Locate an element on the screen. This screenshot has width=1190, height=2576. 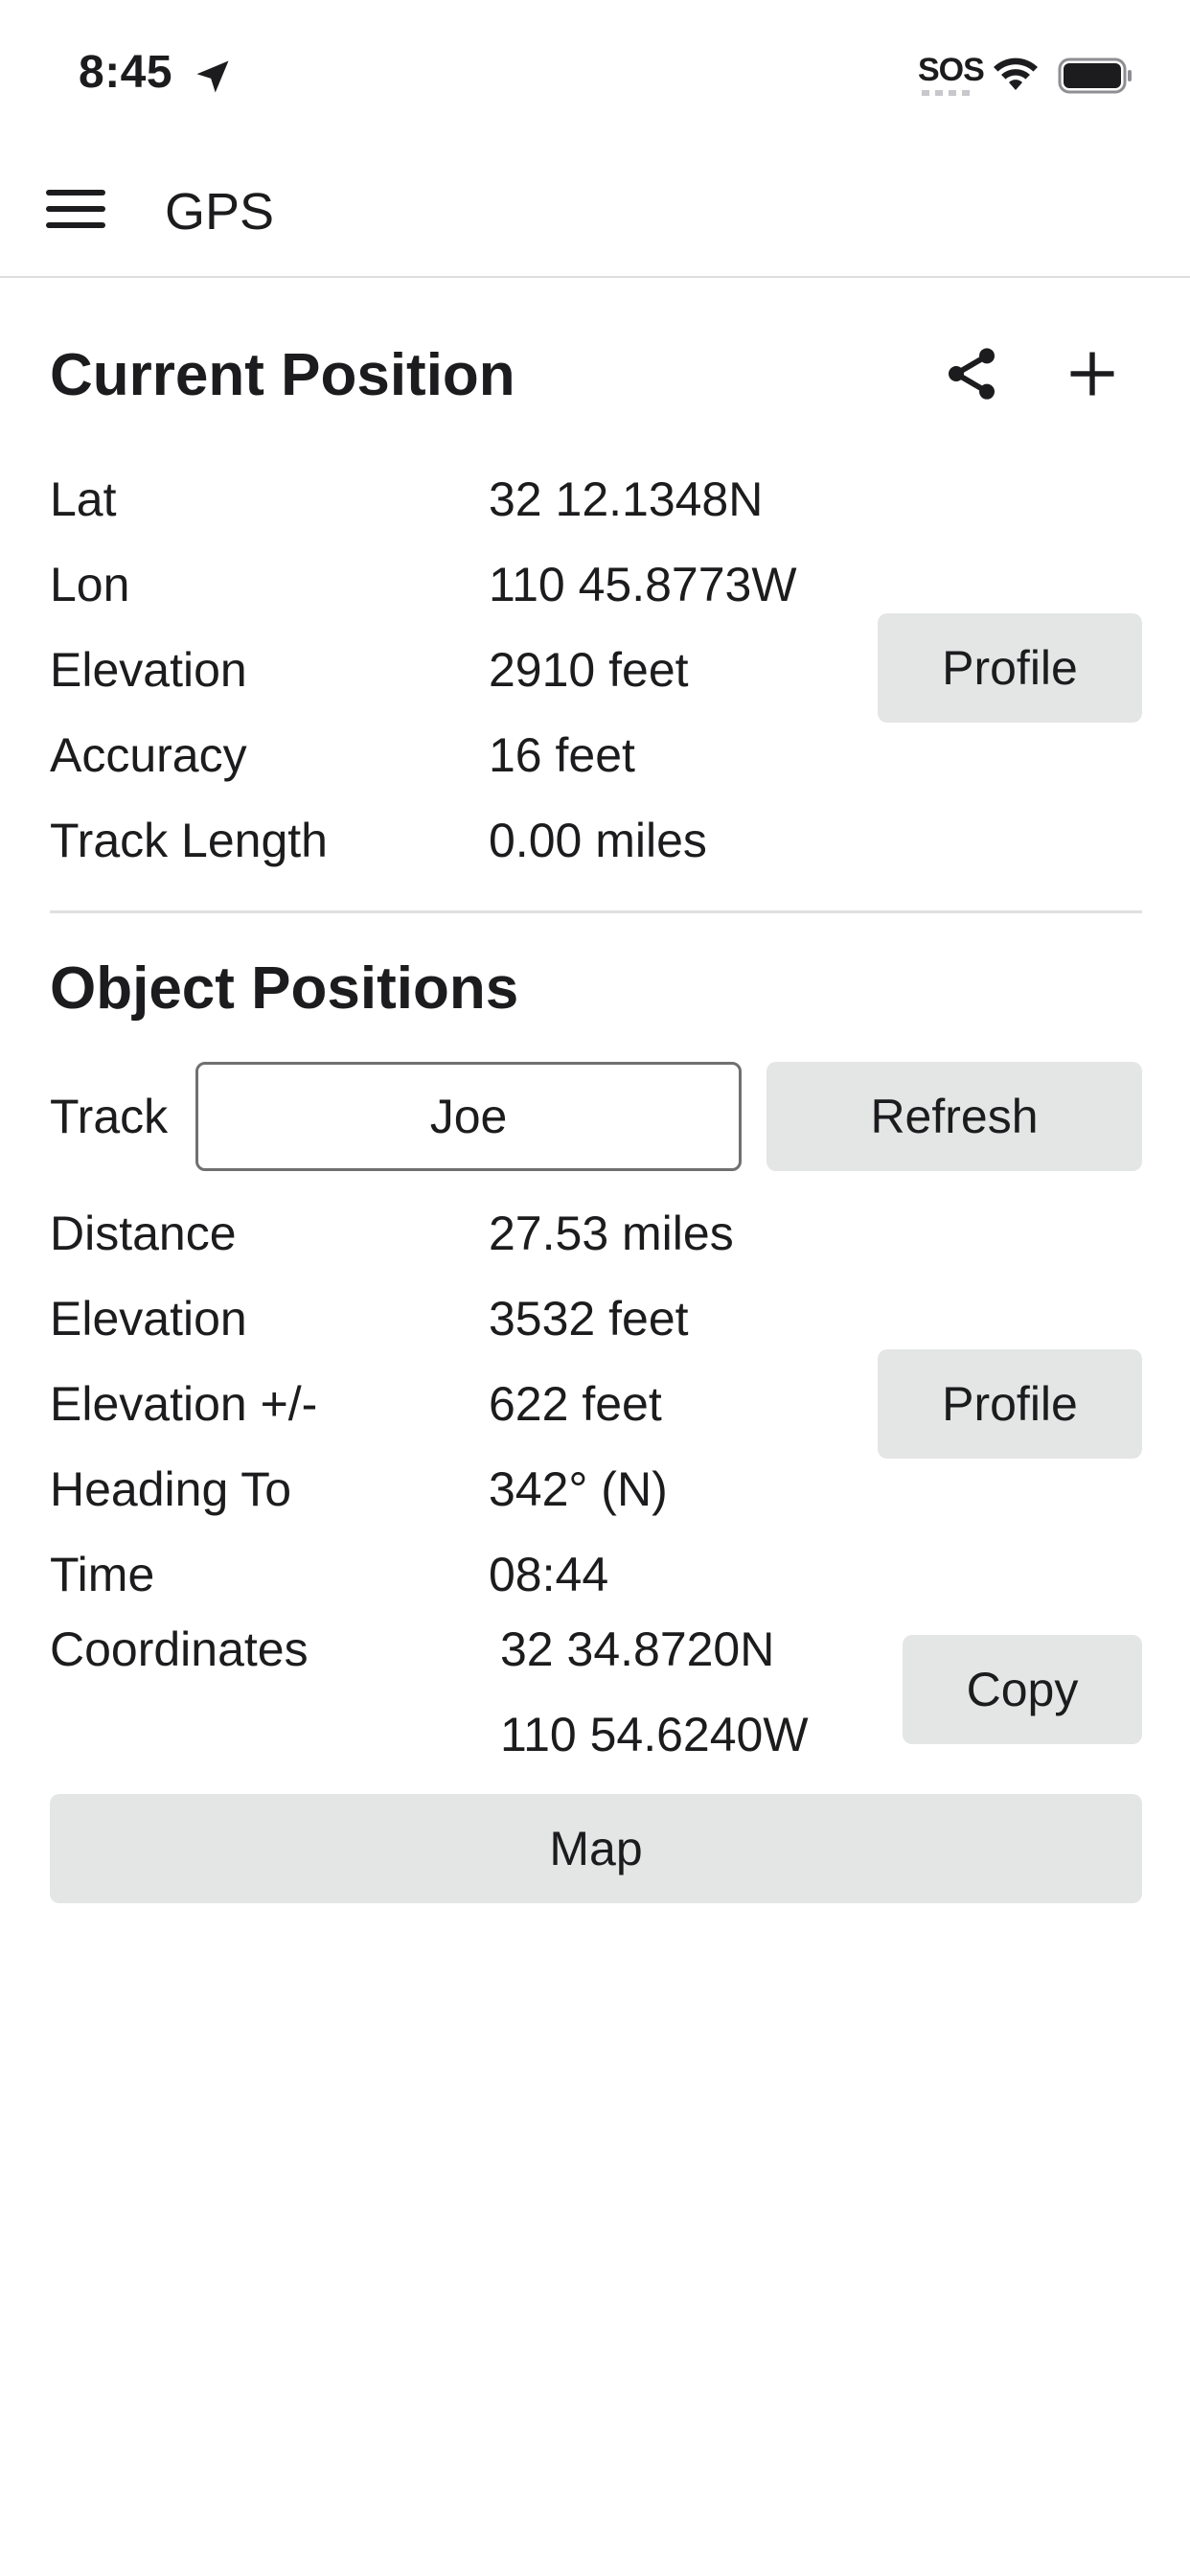
heading-label: Heading To is located at coordinates (171, 1489).